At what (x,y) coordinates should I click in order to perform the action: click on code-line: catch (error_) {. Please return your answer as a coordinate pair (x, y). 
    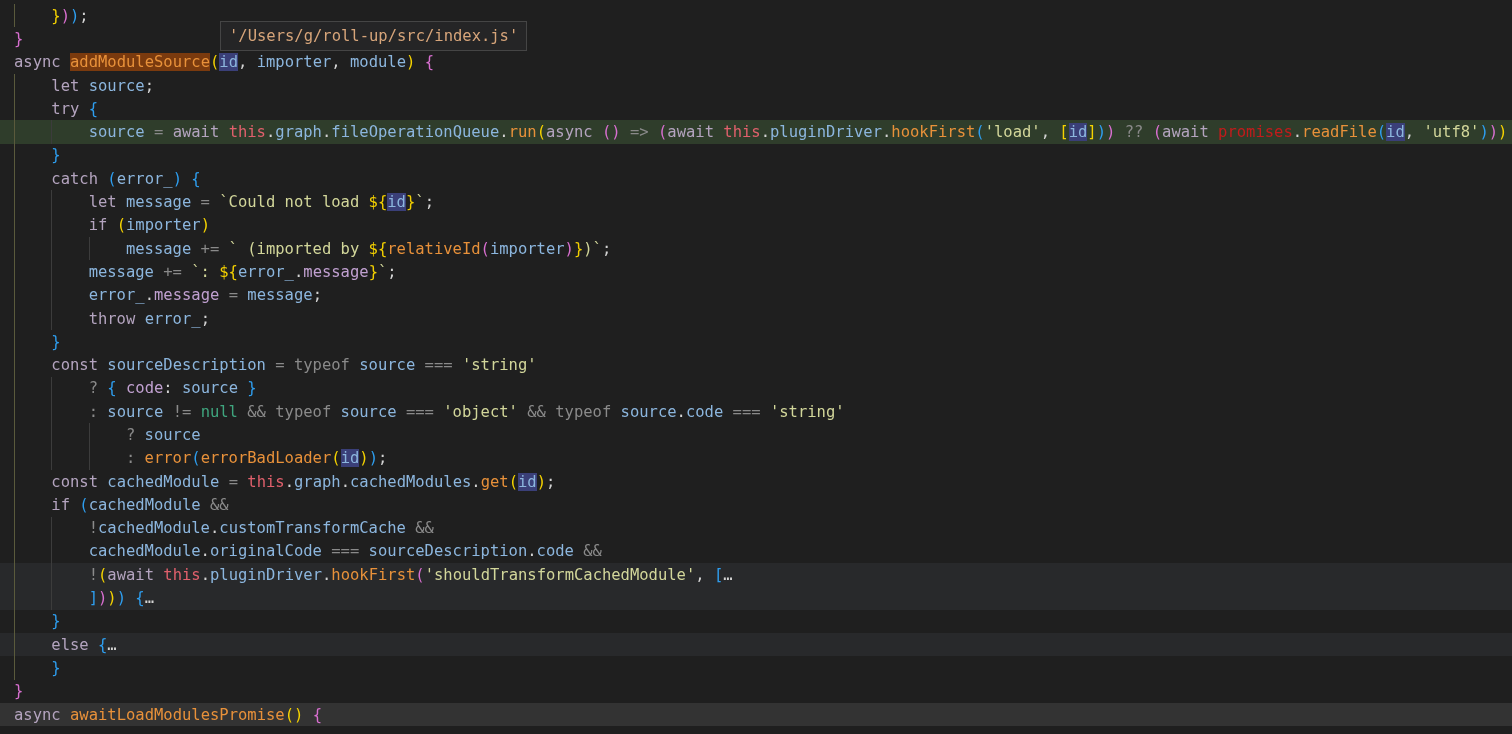
    Looking at the image, I should click on (102, 179).